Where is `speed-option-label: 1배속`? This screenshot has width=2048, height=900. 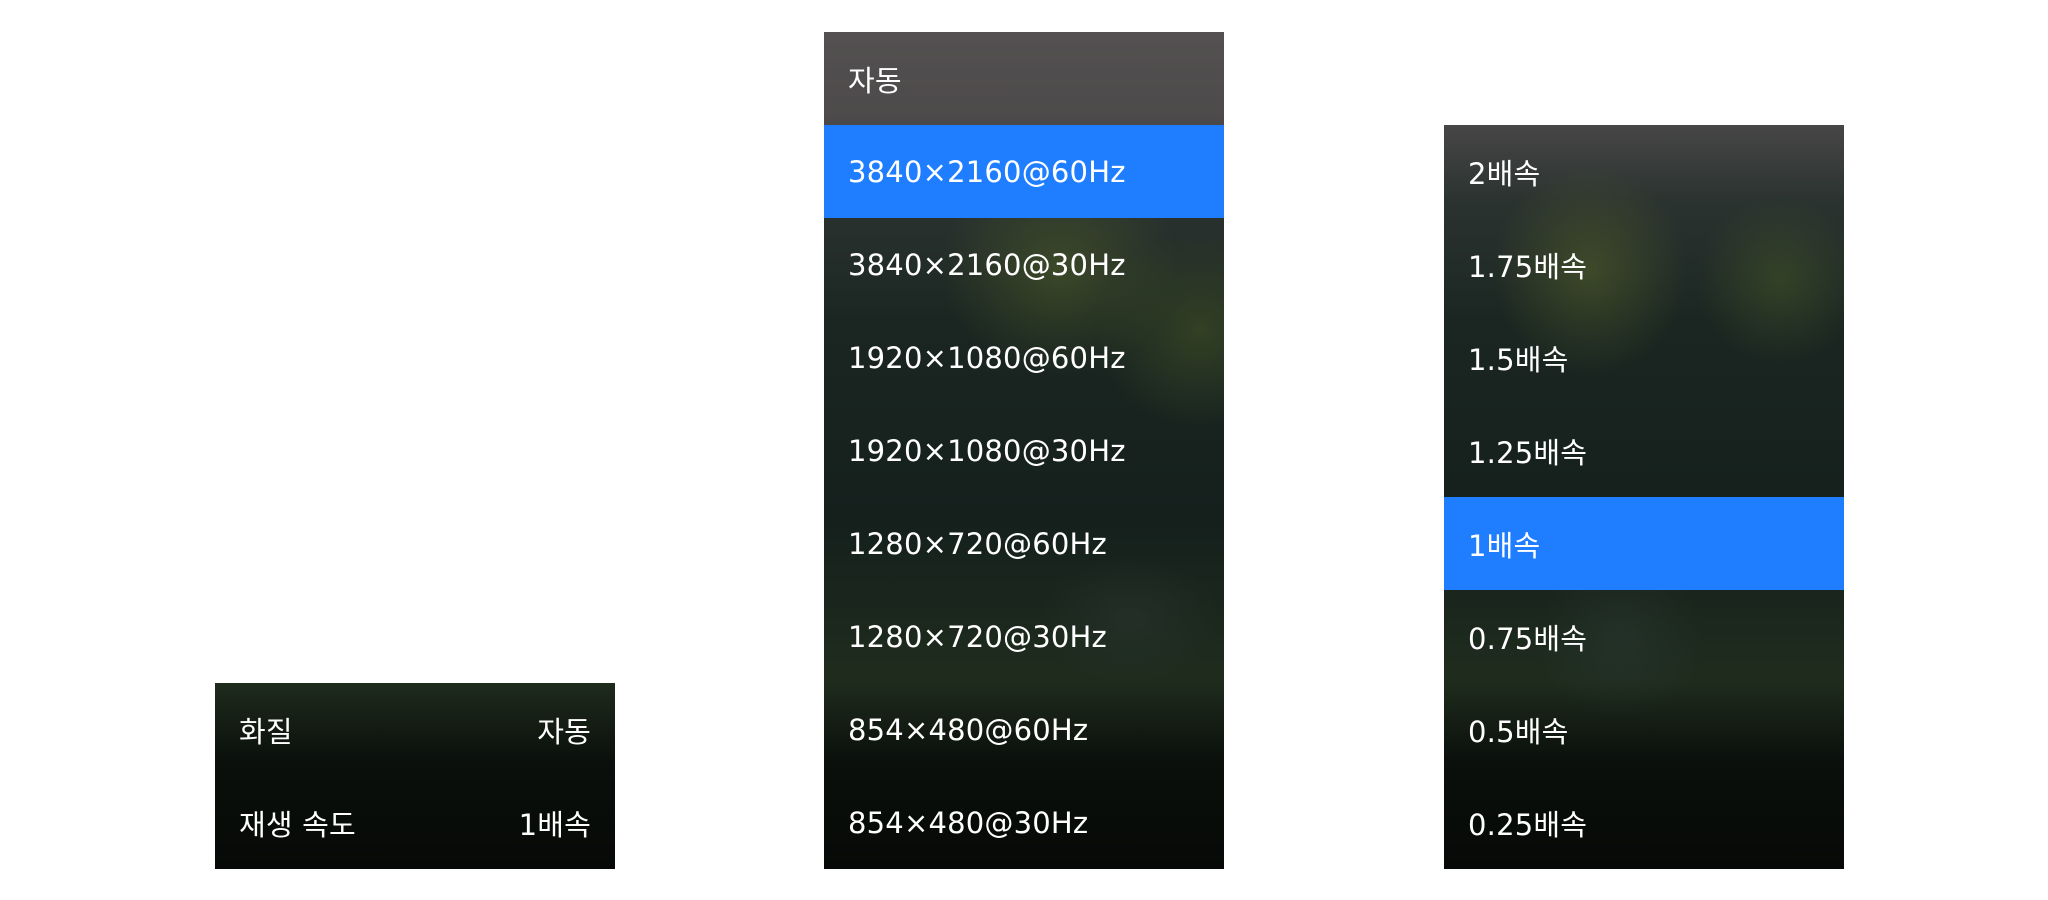
speed-option-label: 1배속 is located at coordinates (1504, 545).